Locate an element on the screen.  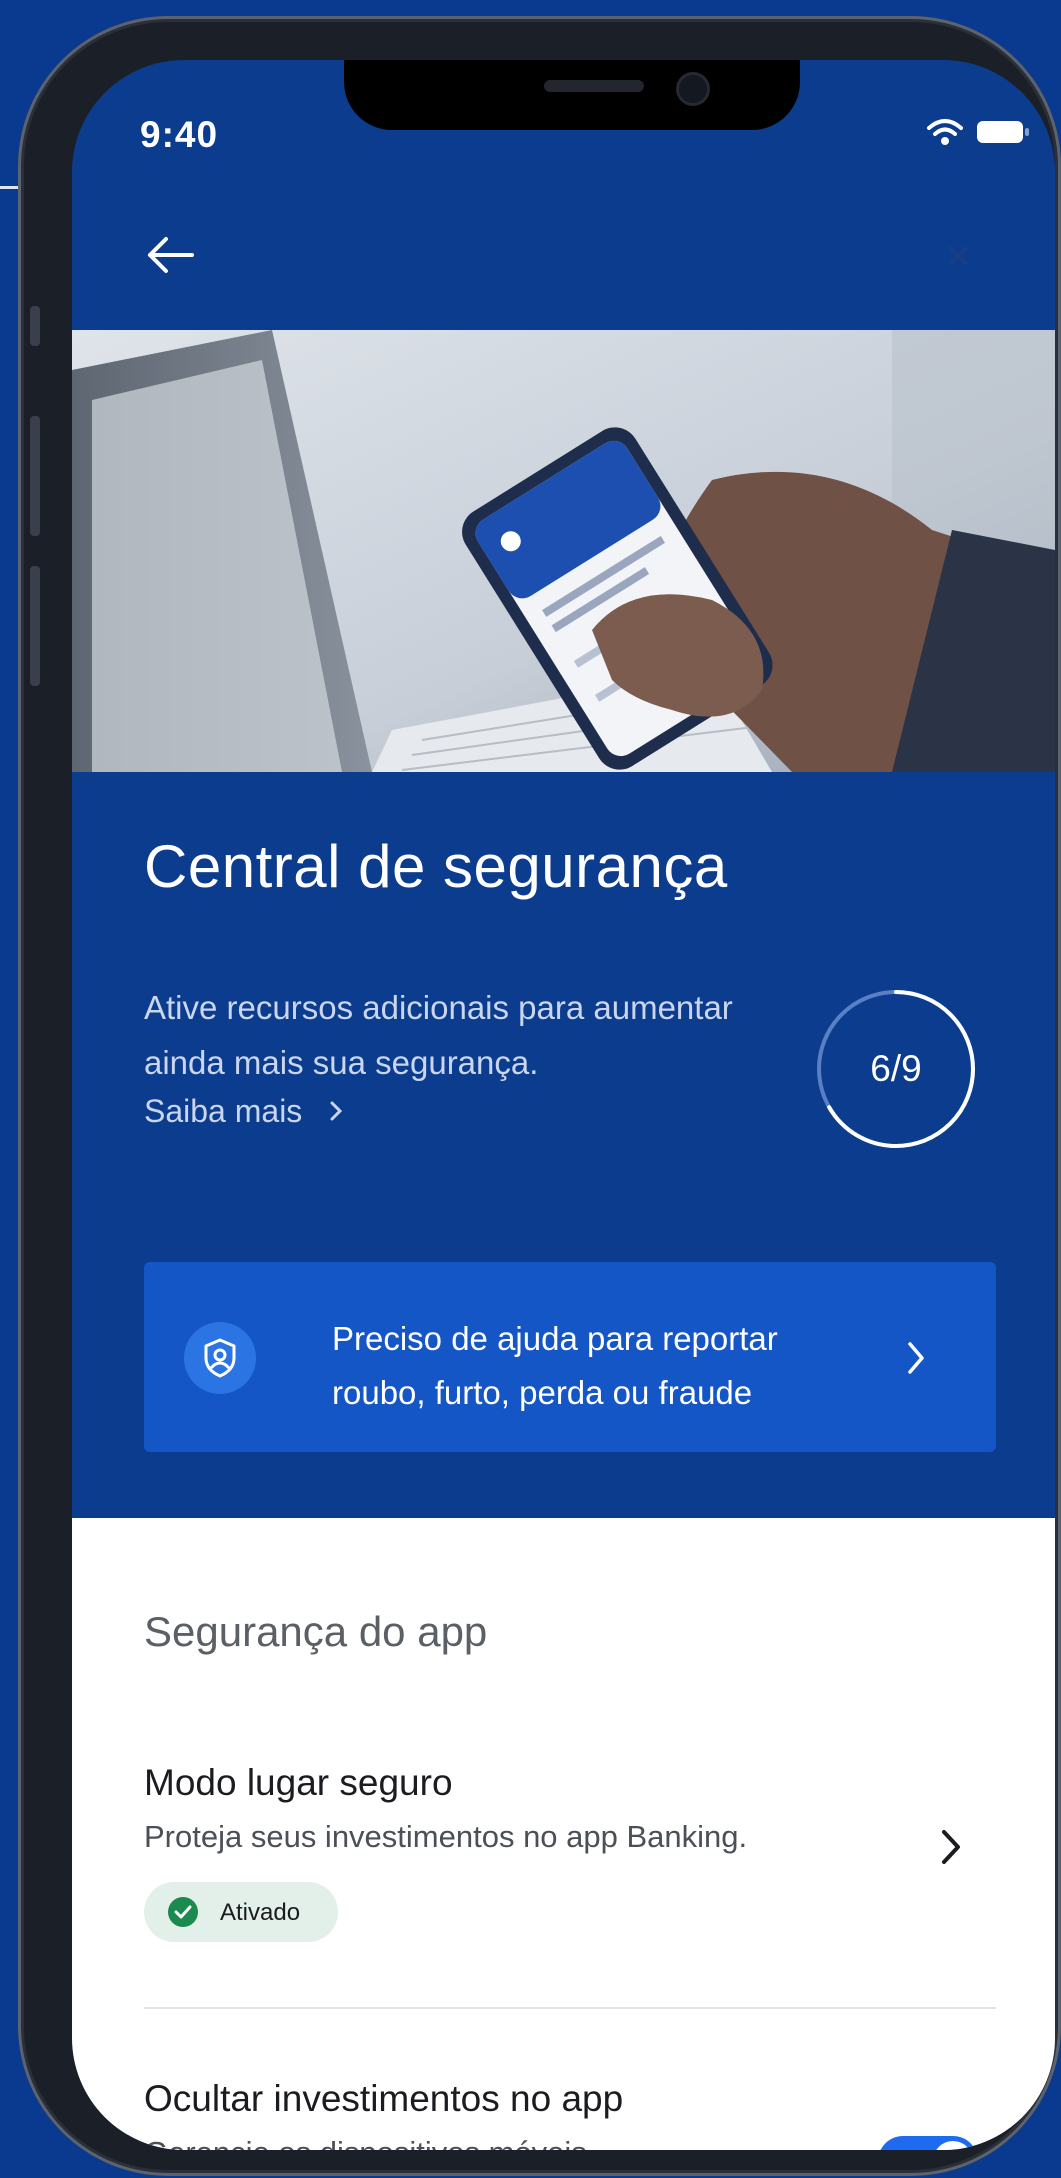
status-time: 9:40 is located at coordinates (179, 134).